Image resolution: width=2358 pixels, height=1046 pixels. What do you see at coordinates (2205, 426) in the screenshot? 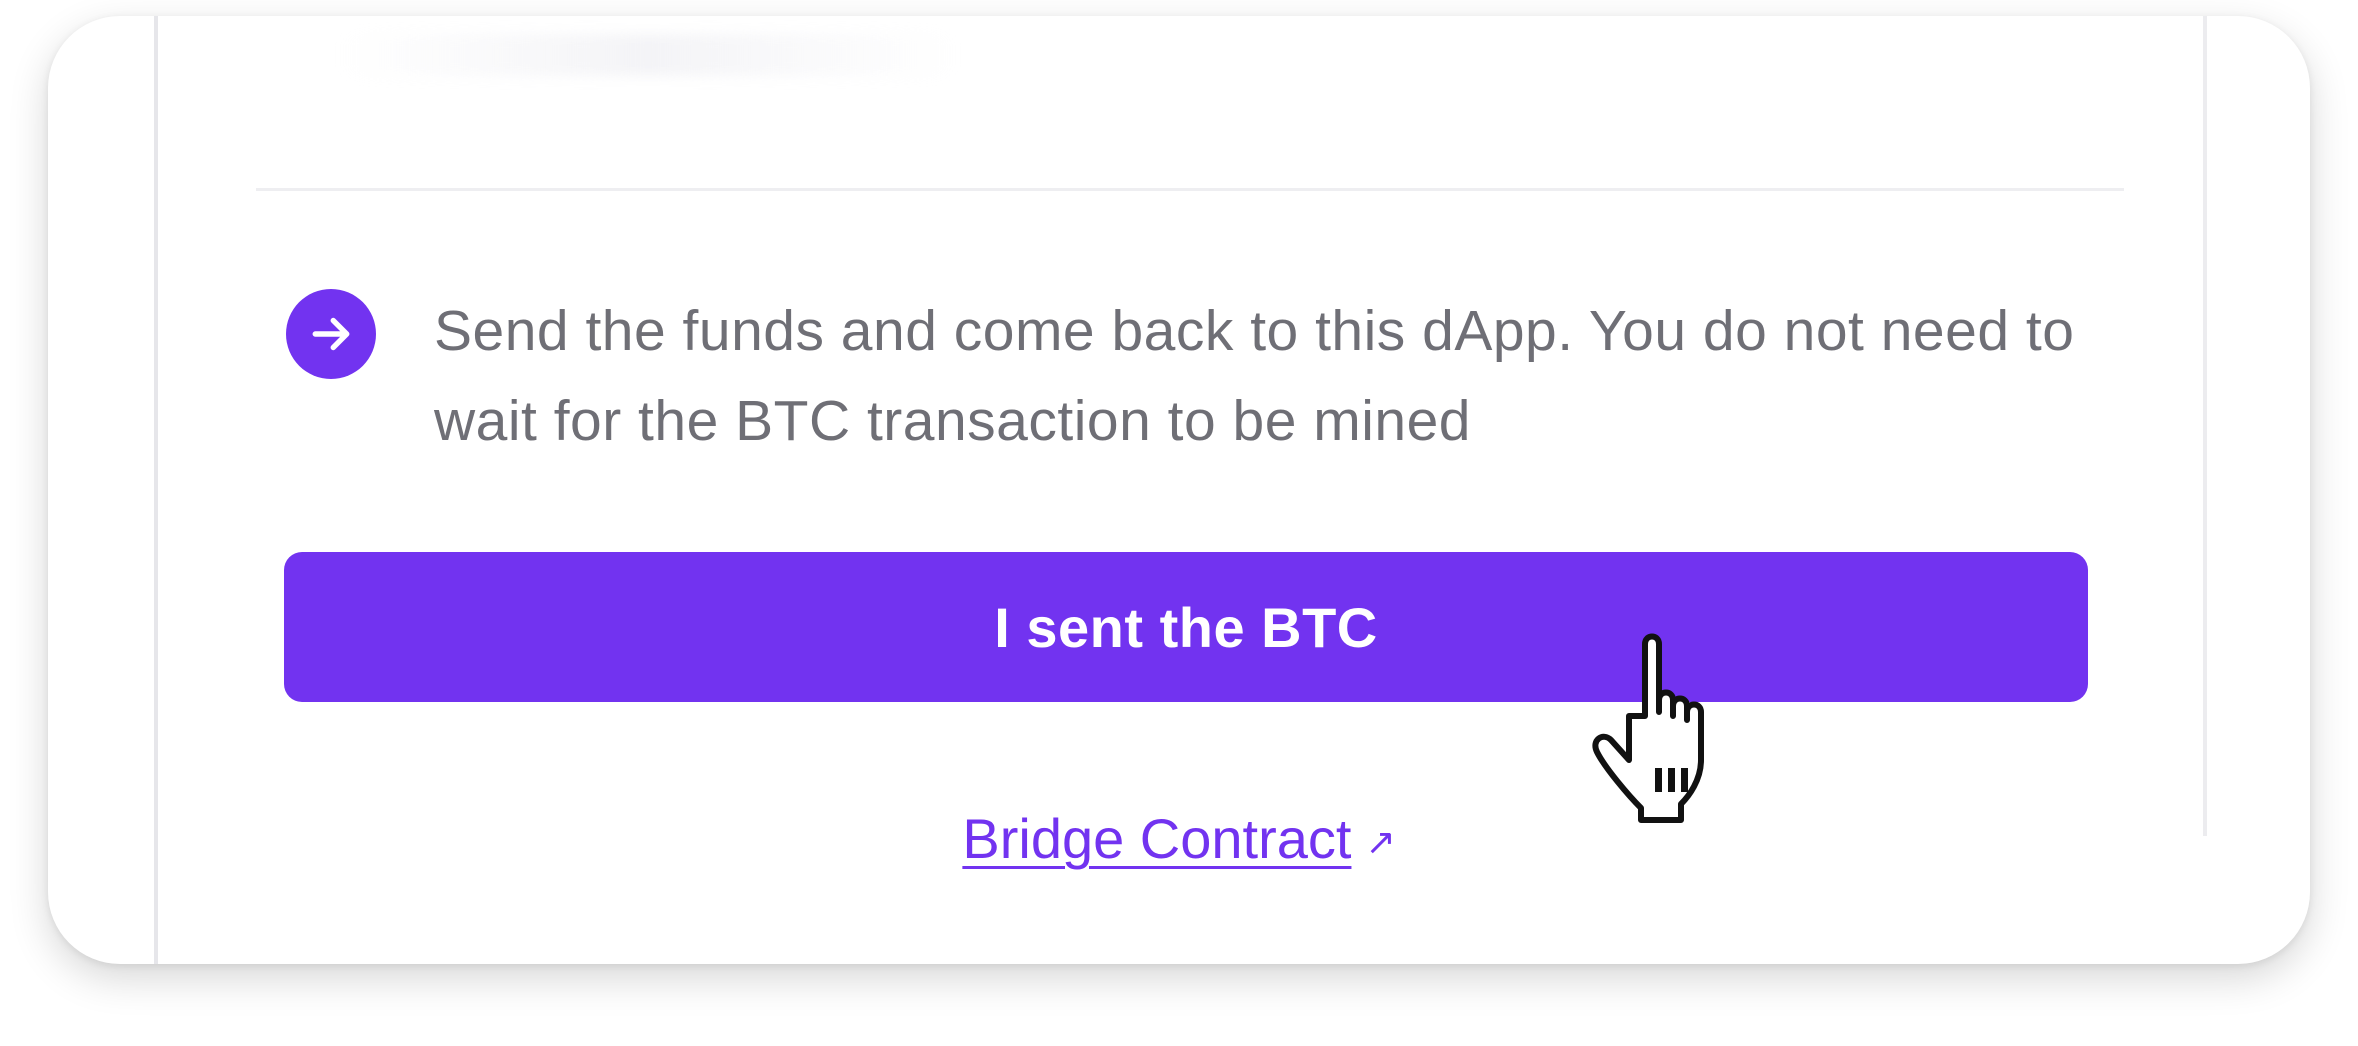
I see `panel-right-border` at bounding box center [2205, 426].